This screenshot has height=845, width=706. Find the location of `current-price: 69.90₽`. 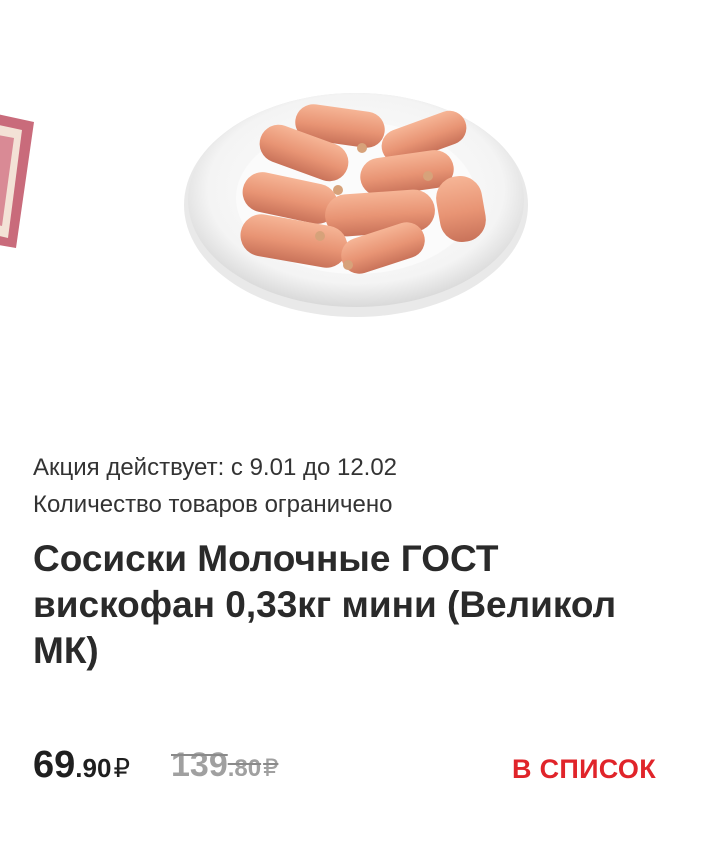

current-price: 69.90₽ is located at coordinates (81, 765).